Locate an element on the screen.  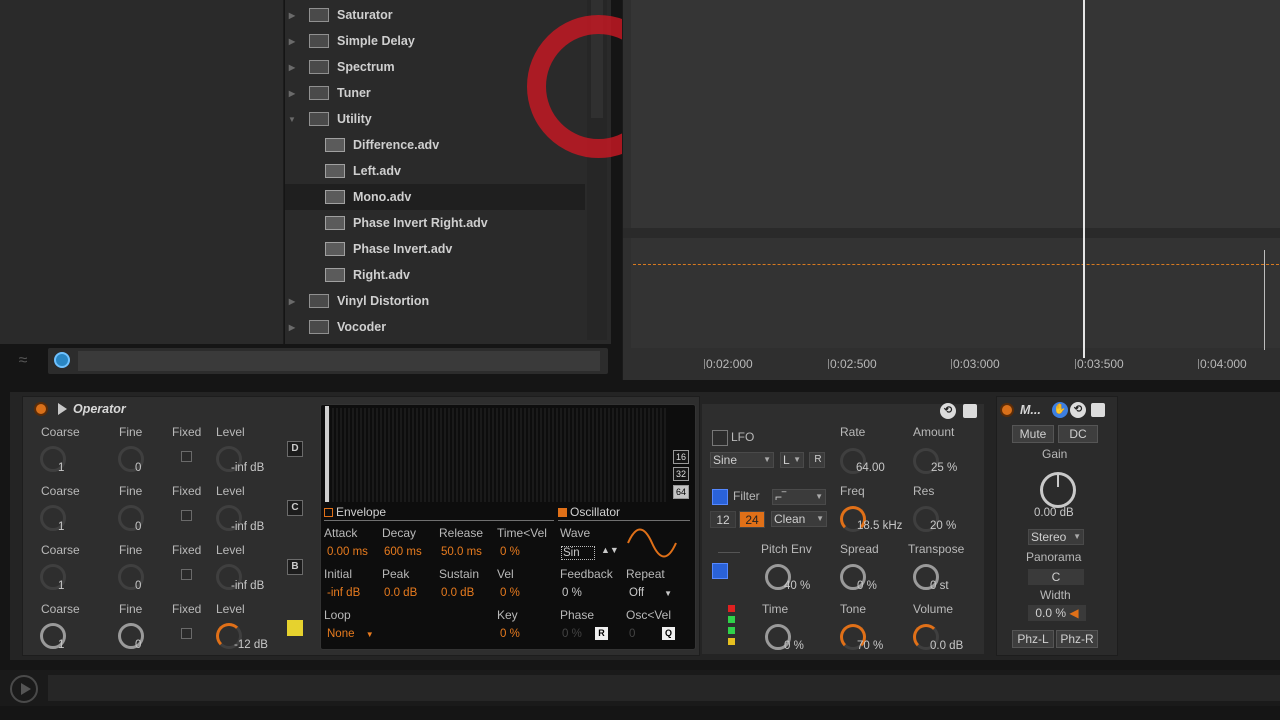
osc-d-button: D is located at coordinates (295, 449).